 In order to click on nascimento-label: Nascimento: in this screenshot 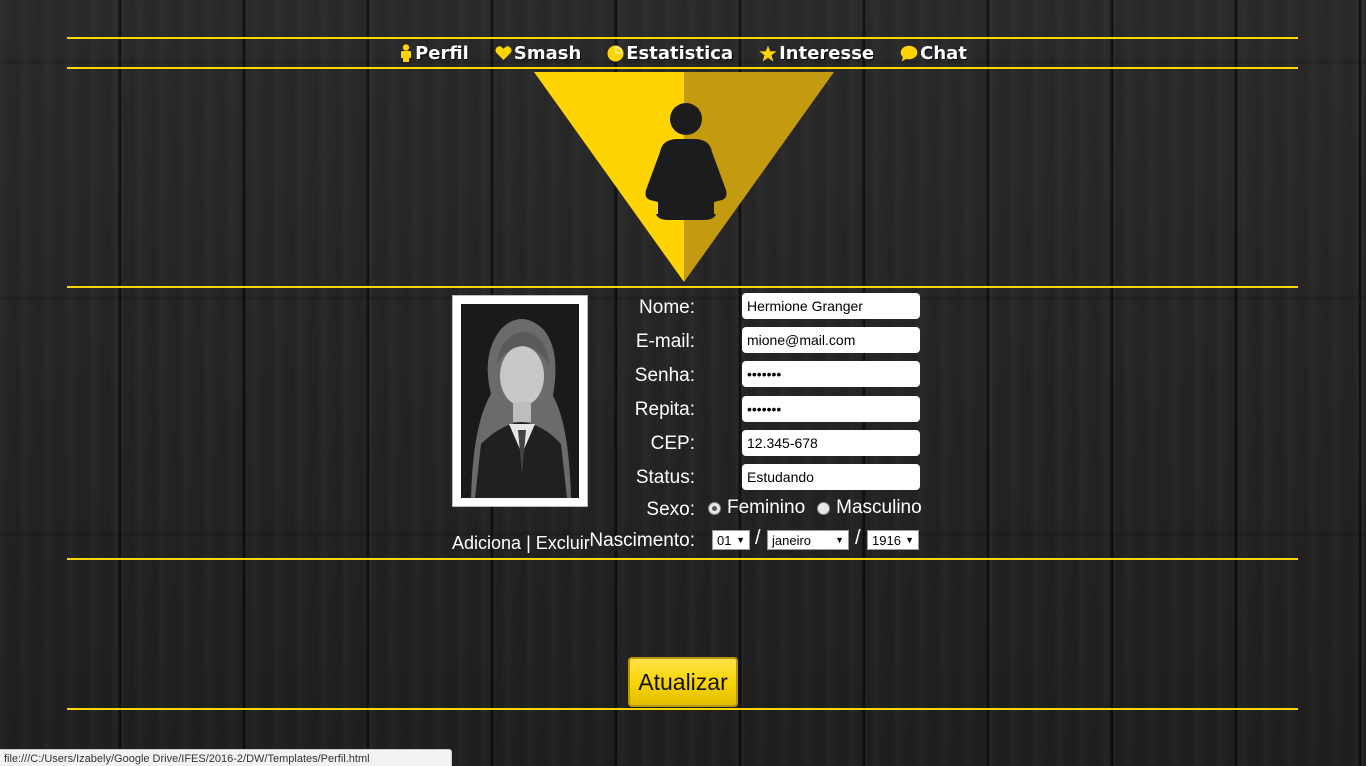, I will do `click(642, 540)`.